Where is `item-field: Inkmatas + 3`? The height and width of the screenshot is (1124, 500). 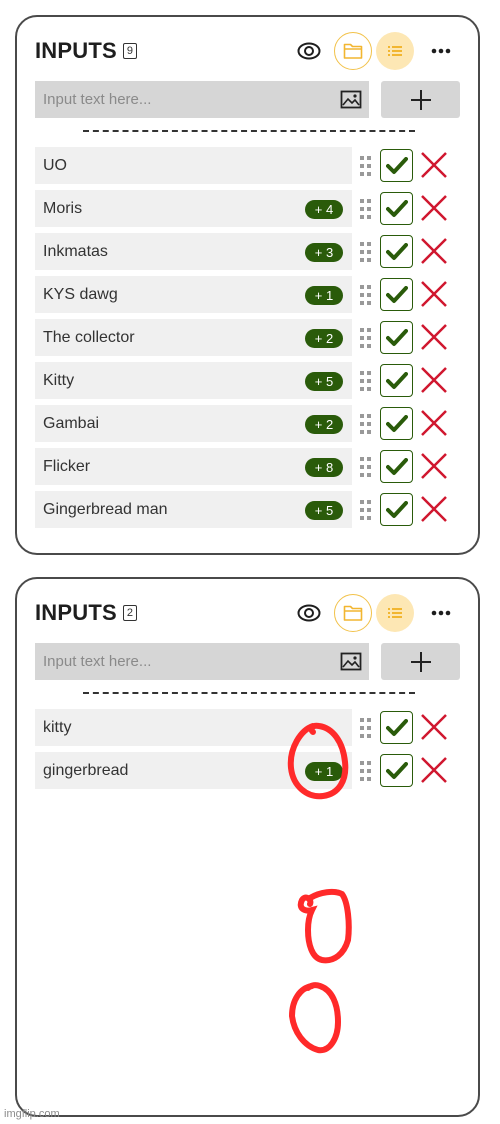
item-field: Inkmatas + 3 is located at coordinates (193, 251).